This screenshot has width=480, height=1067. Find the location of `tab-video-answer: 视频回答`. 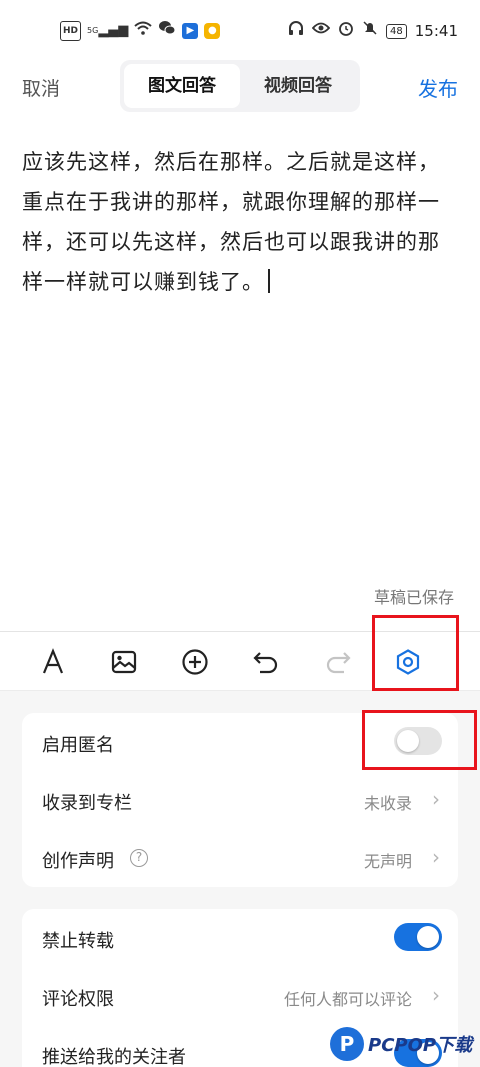

tab-video-answer: 视频回答 is located at coordinates (298, 86).